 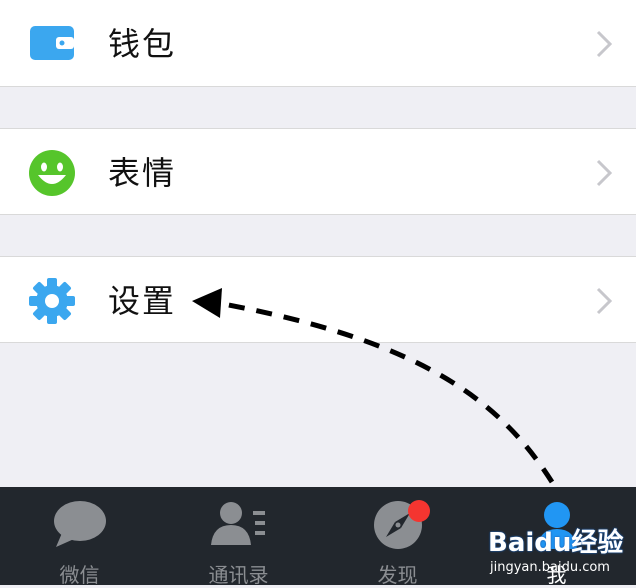 What do you see at coordinates (52, 301) in the screenshot?
I see `gear-icon` at bounding box center [52, 301].